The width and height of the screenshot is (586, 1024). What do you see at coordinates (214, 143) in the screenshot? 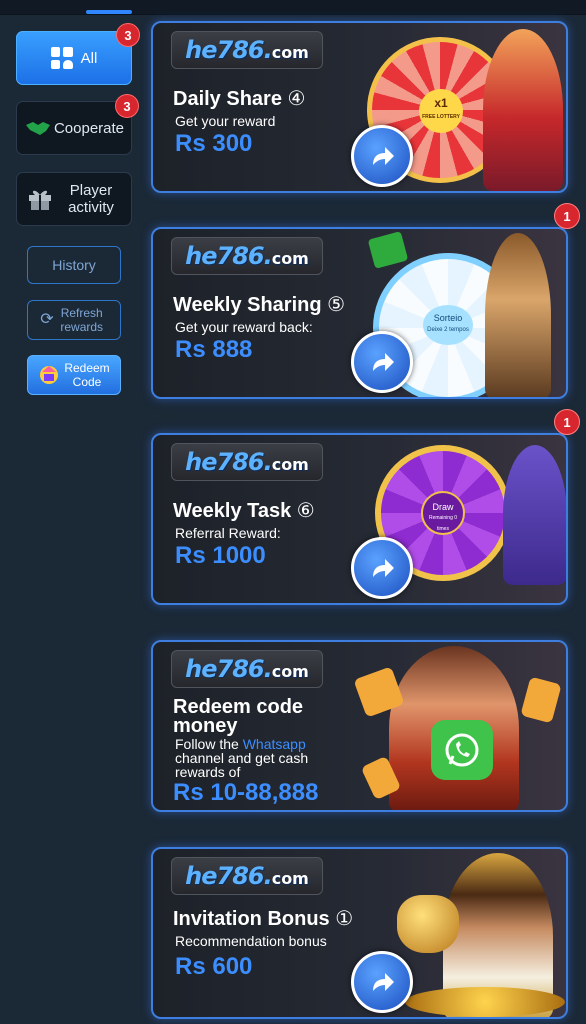
I see `card-amount: Rs 300` at bounding box center [214, 143].